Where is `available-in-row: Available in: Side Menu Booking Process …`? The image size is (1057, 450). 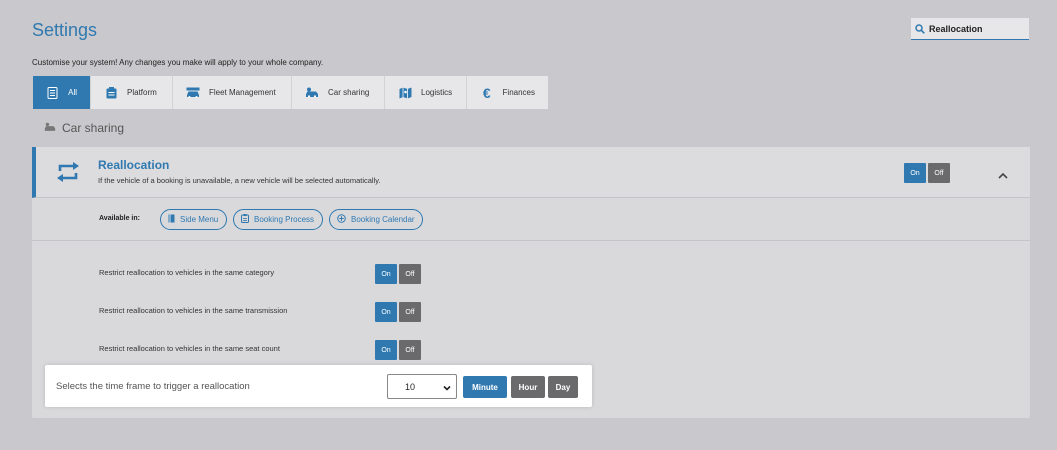 available-in-row: Available in: Side Menu Booking Process … is located at coordinates (531, 219).